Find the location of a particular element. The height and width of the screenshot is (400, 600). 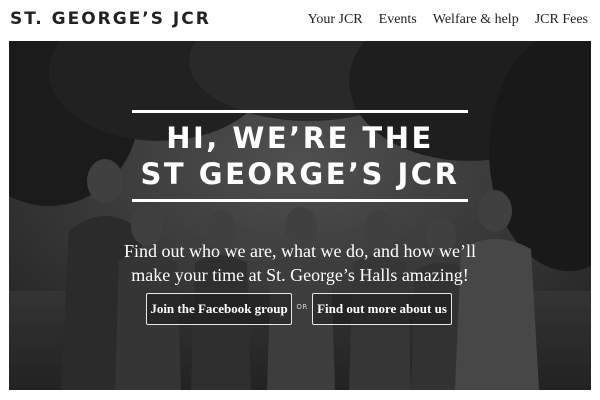

nav-item-events: Events is located at coordinates (398, 20).